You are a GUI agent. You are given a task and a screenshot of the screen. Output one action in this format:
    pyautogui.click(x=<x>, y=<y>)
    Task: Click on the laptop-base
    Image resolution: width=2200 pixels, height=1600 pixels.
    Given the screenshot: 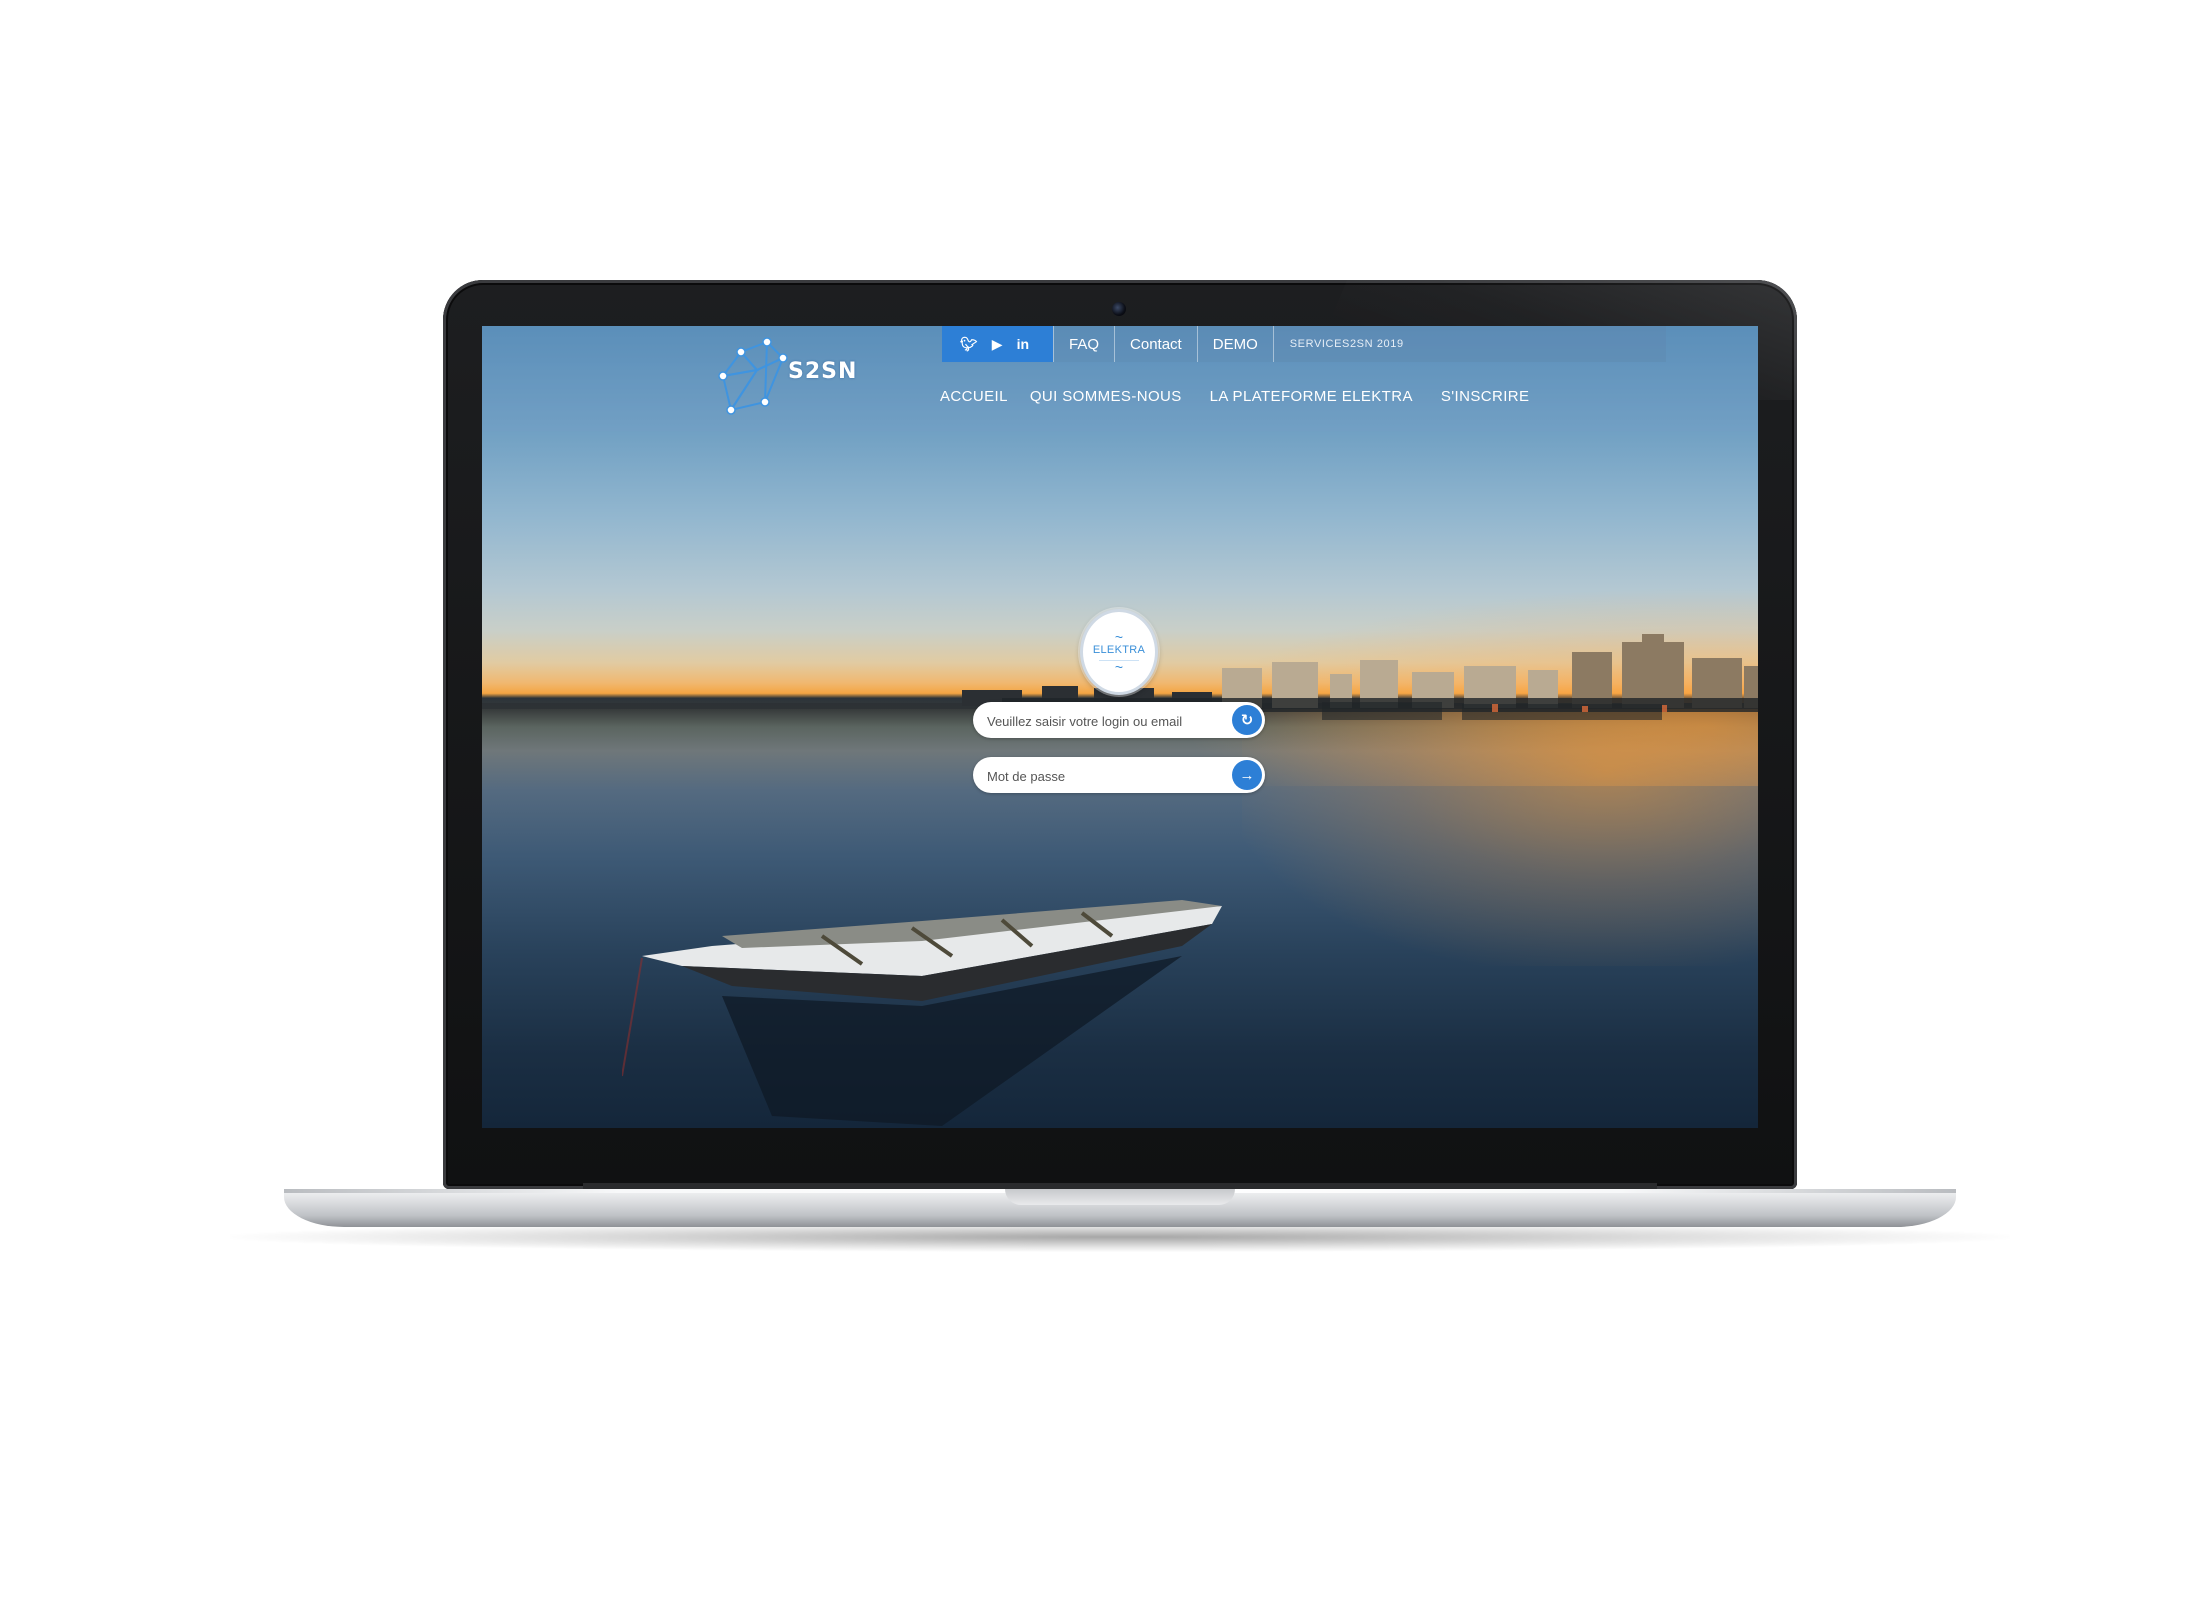 What is the action you would take?
    pyautogui.click(x=1120, y=1208)
    